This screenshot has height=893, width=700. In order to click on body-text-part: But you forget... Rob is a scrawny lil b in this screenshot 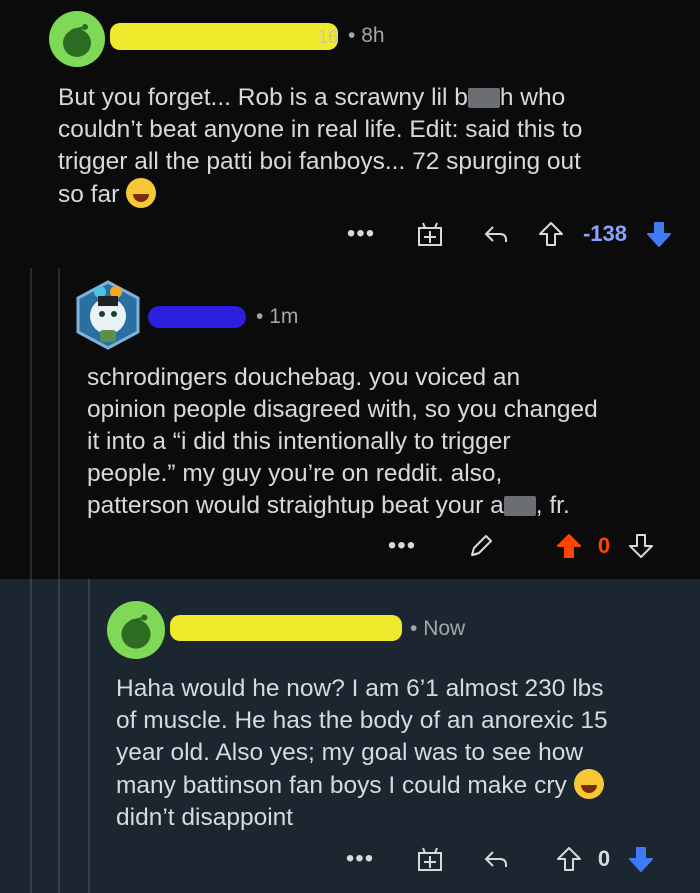, I will do `click(263, 97)`.